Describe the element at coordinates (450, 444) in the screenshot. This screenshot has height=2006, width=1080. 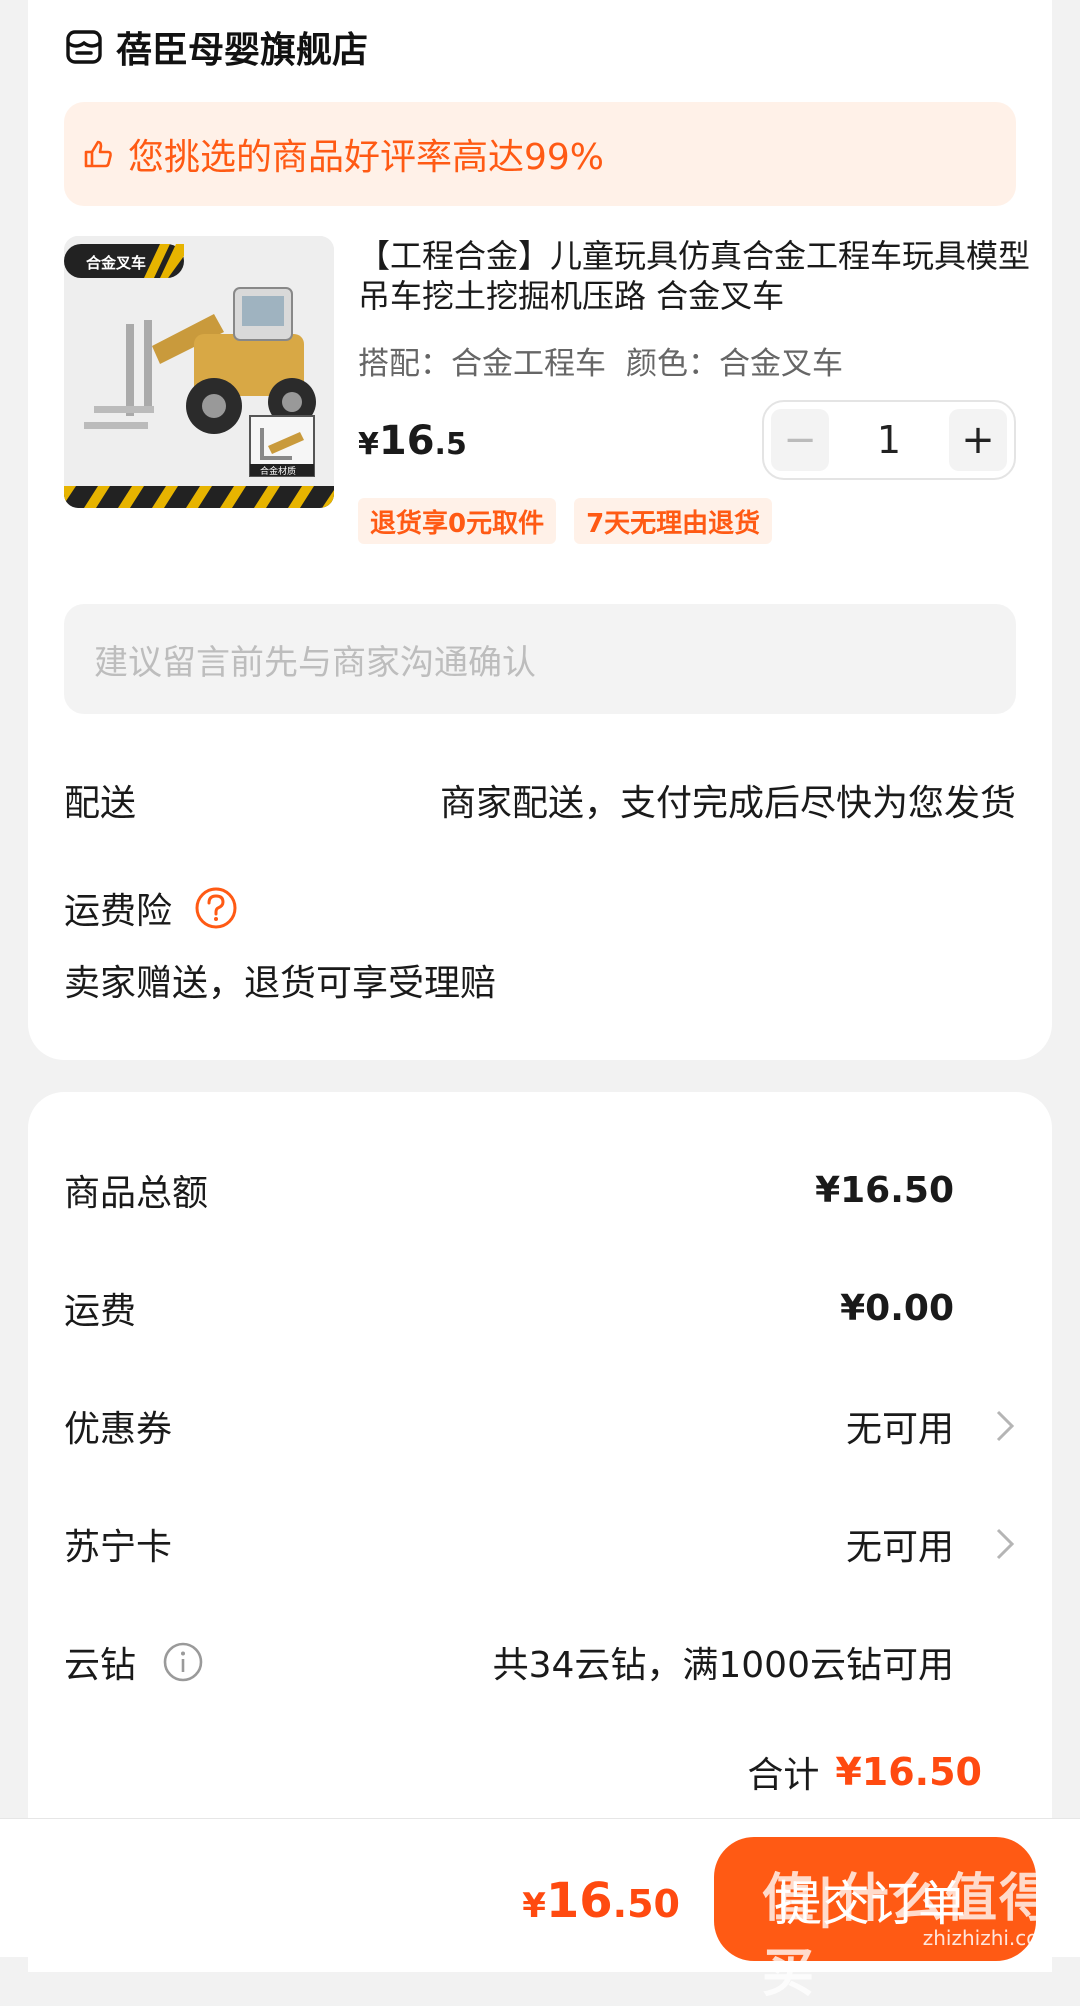
I see `price-decimal: .5` at that location.